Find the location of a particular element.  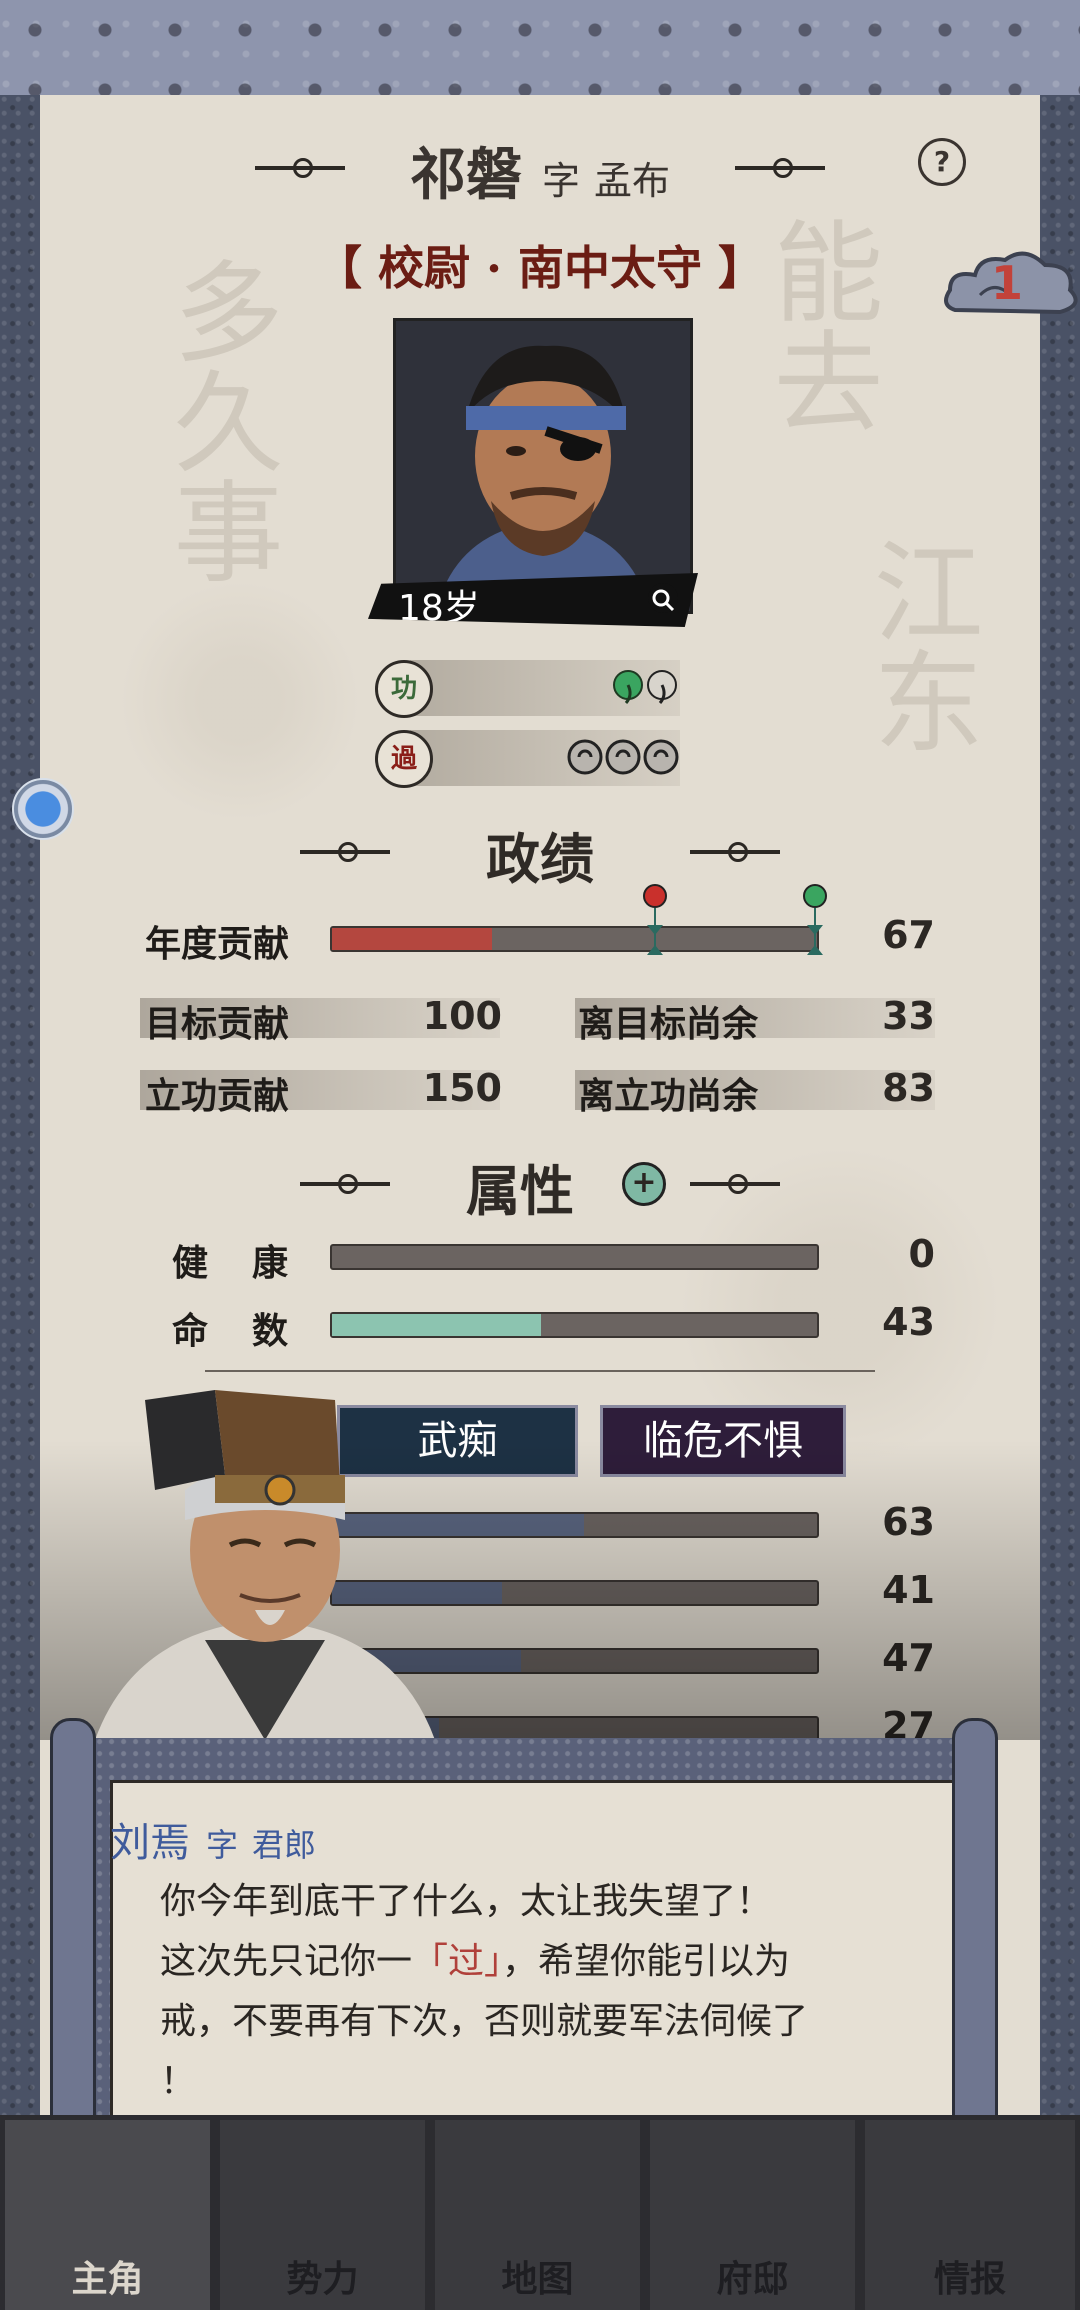

target-marker is located at coordinates (655, 922).